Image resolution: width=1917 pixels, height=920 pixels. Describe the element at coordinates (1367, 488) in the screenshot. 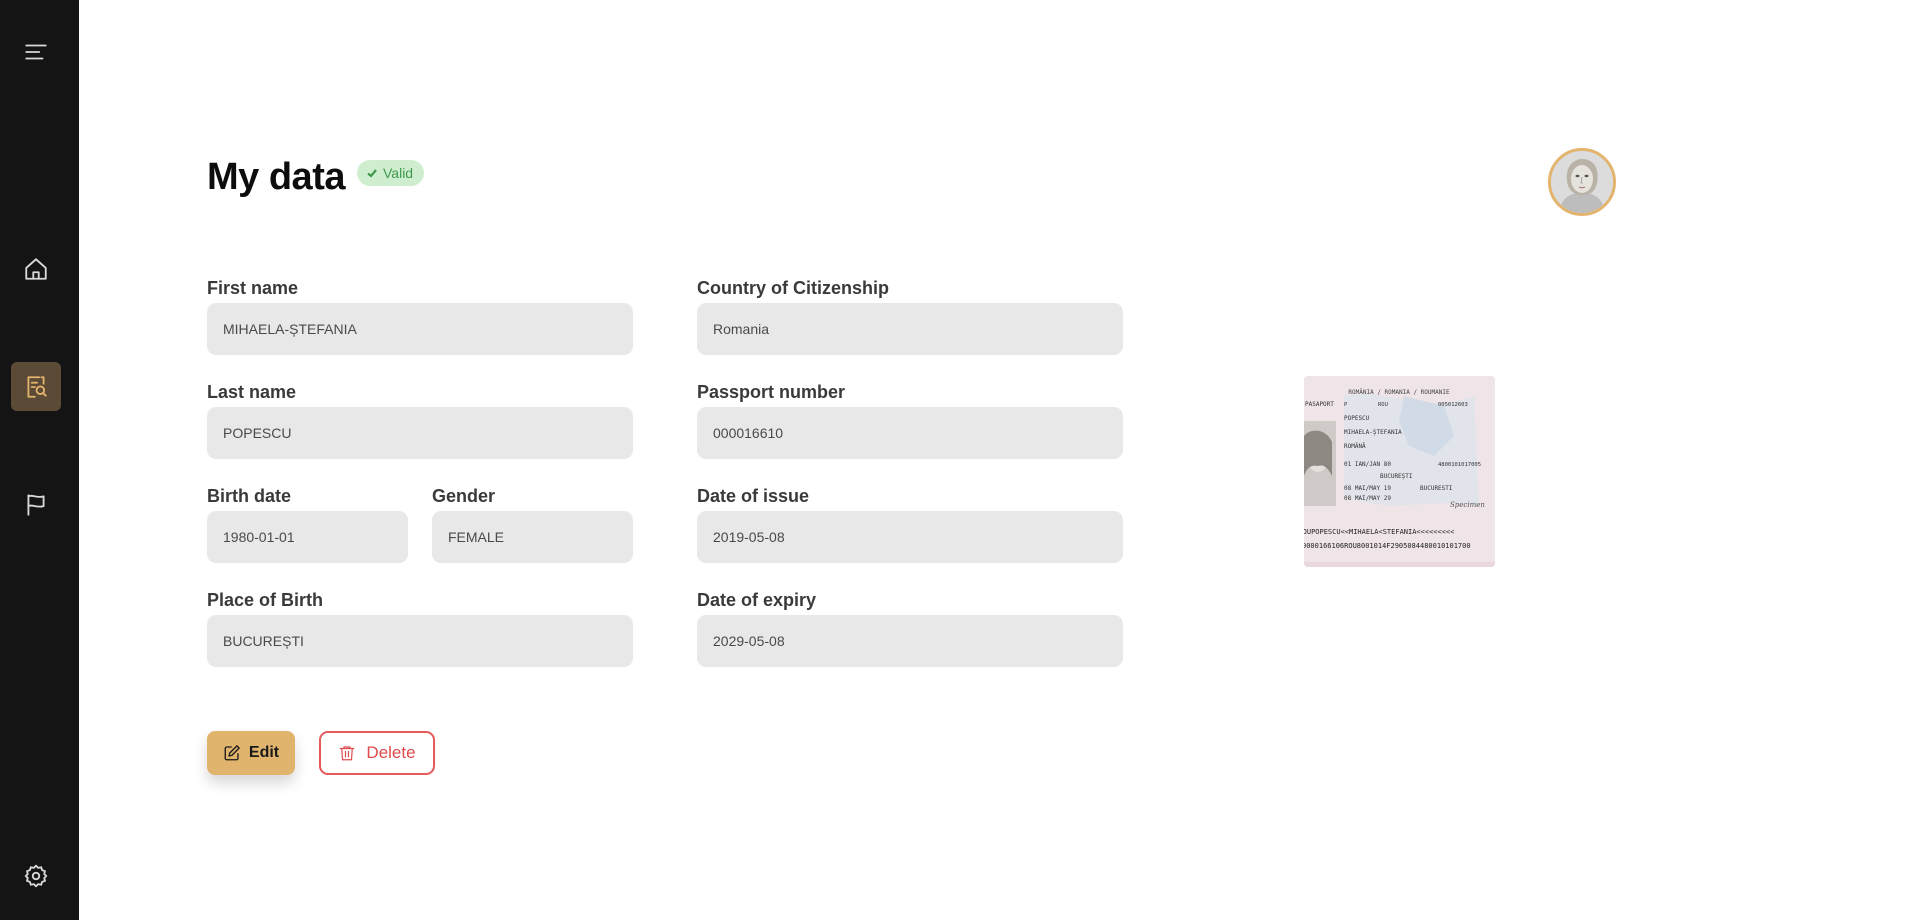

I see `passport-issue-text: 08 MAI/MAY 19` at that location.